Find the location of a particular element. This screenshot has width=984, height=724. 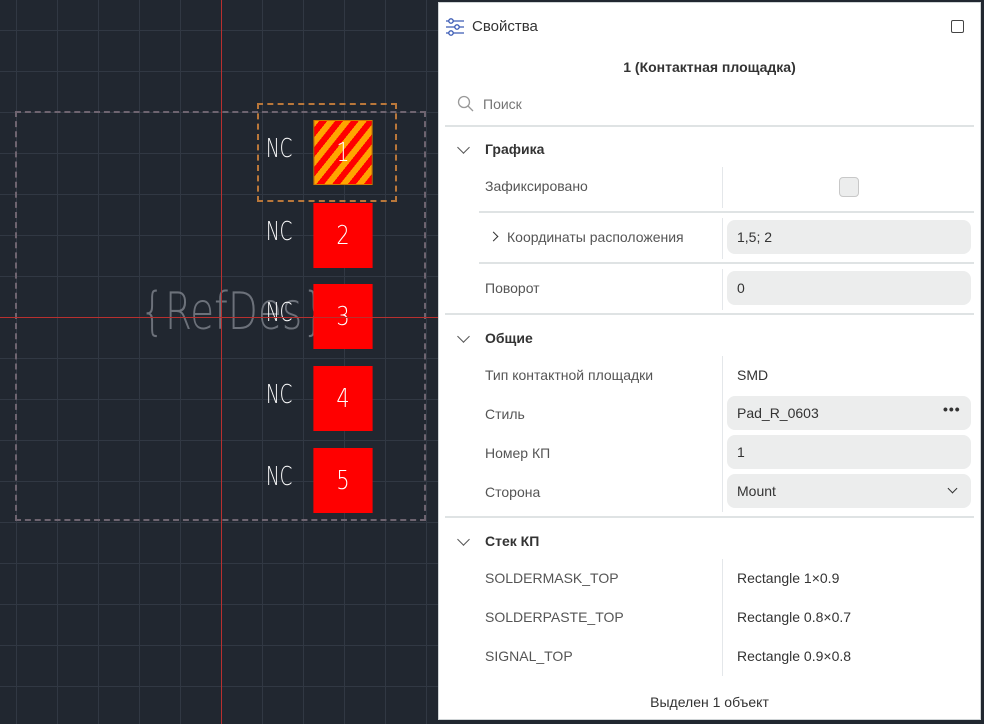

pad-4: 4 is located at coordinates (343, 398).